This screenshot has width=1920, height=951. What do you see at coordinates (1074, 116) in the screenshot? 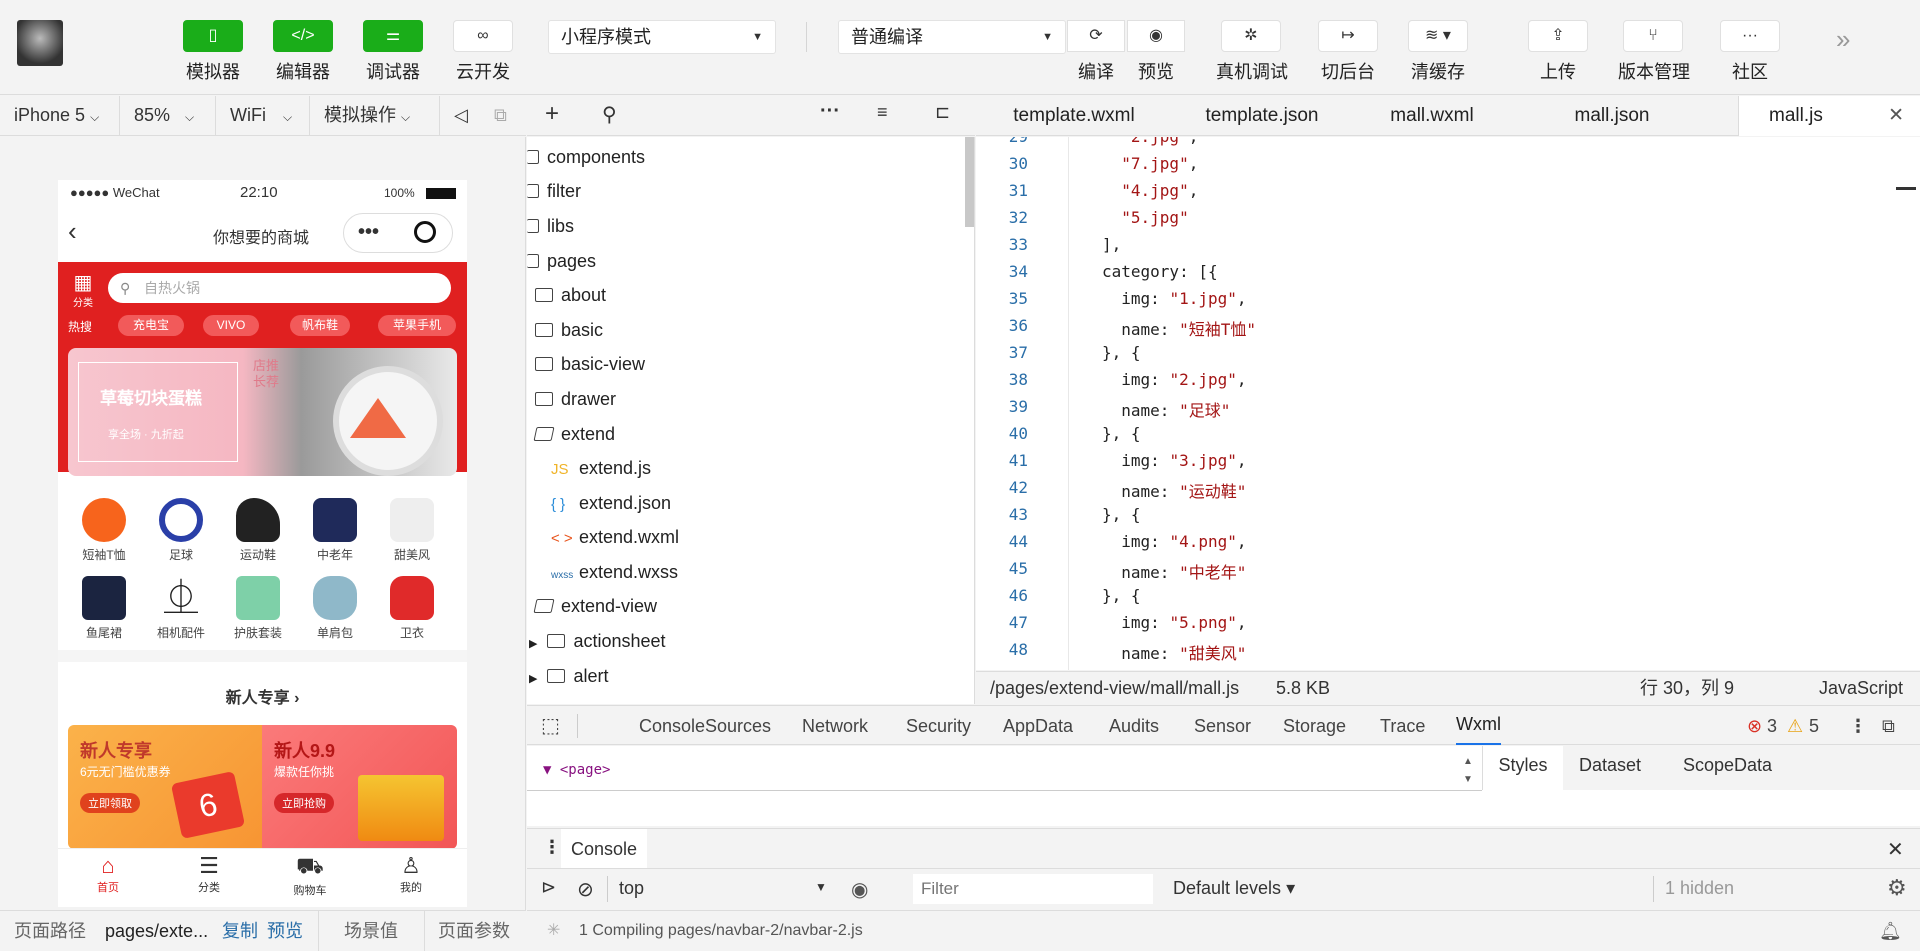
I see `tab-template-wxml: template.wxml` at bounding box center [1074, 116].